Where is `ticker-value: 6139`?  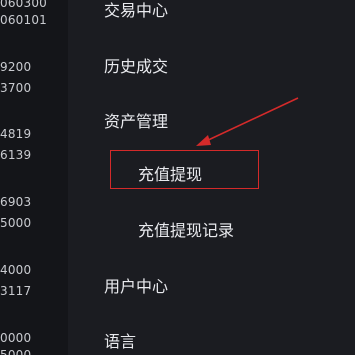 ticker-value: 6139 is located at coordinates (16, 155).